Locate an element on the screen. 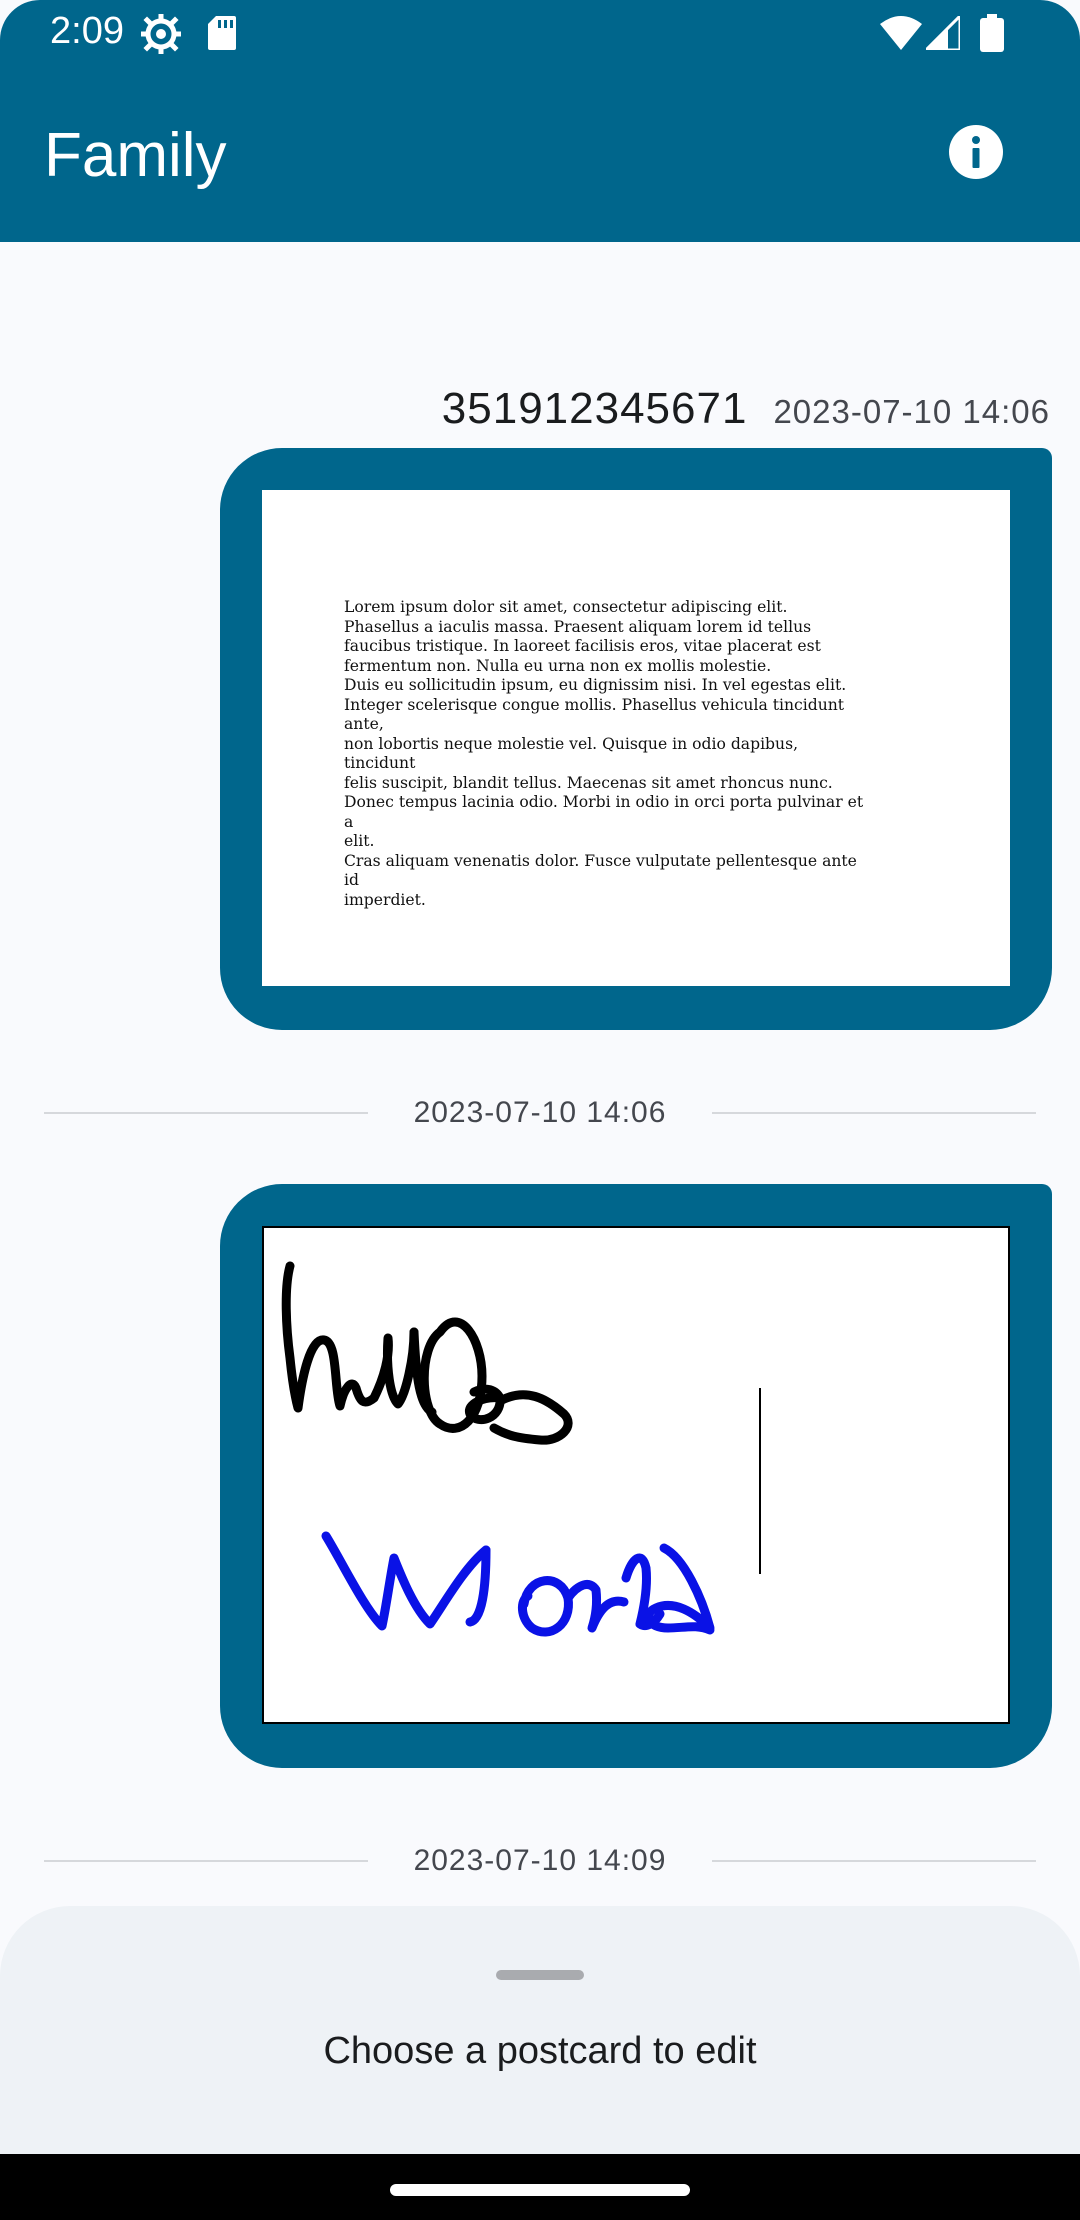 This screenshot has height=2220, width=1080. message-time: 2023-07-10 14:06 is located at coordinates (911, 411).